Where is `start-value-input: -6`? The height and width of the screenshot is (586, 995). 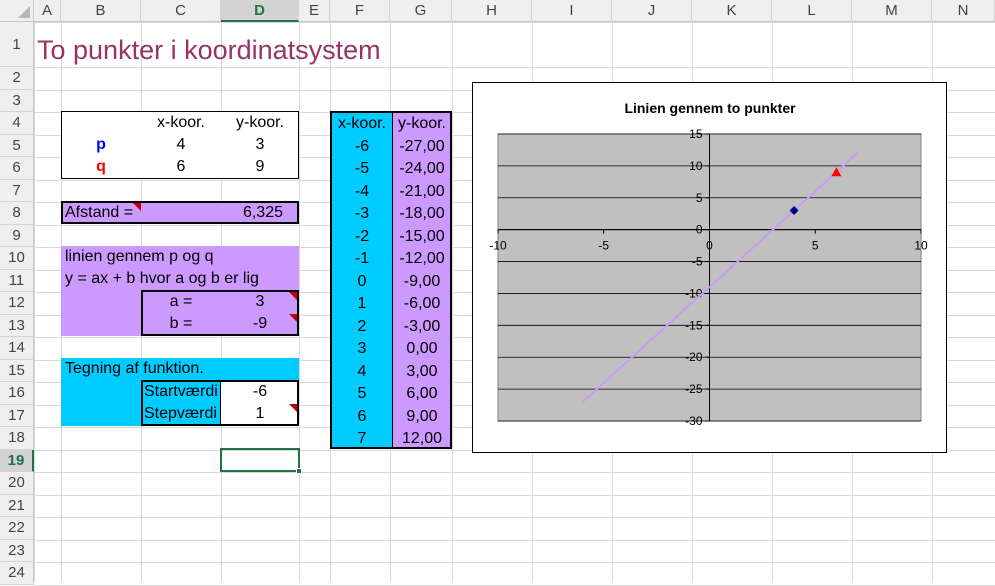 start-value-input: -6 is located at coordinates (260, 392).